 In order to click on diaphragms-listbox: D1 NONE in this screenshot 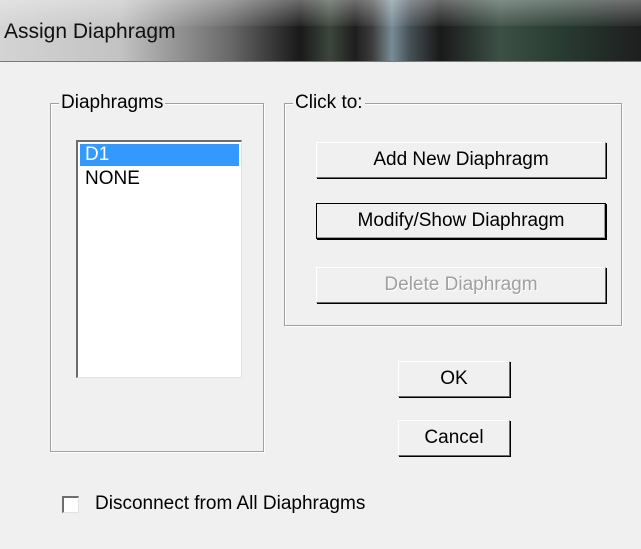, I will do `click(159, 259)`.